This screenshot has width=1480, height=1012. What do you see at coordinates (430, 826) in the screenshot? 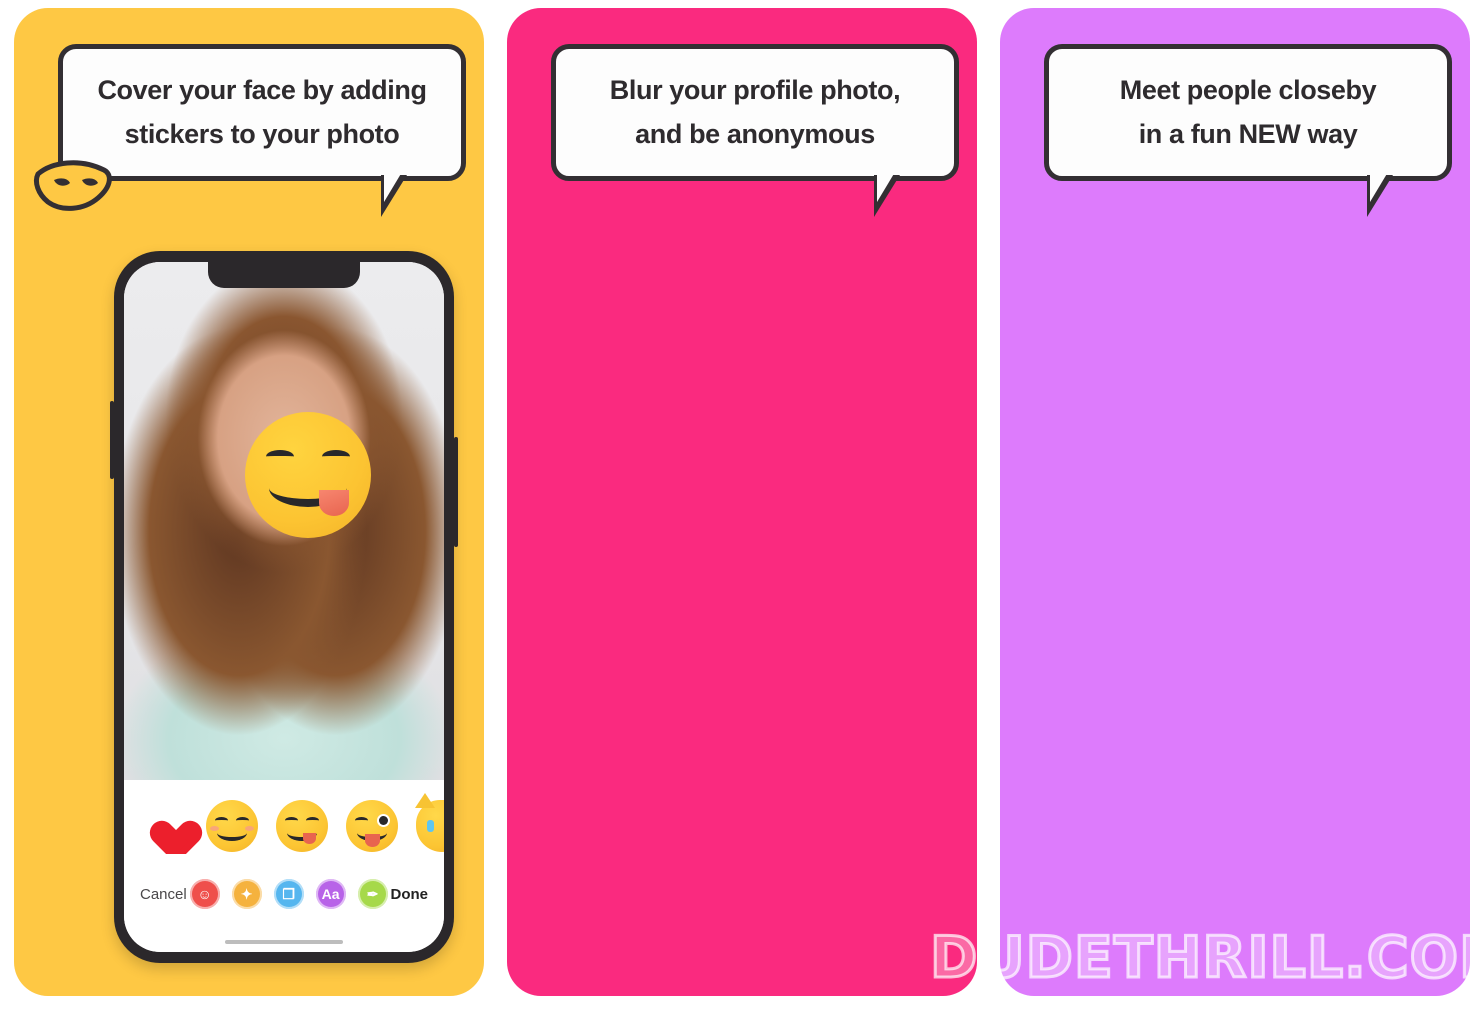
I see `cat-tear` at bounding box center [430, 826].